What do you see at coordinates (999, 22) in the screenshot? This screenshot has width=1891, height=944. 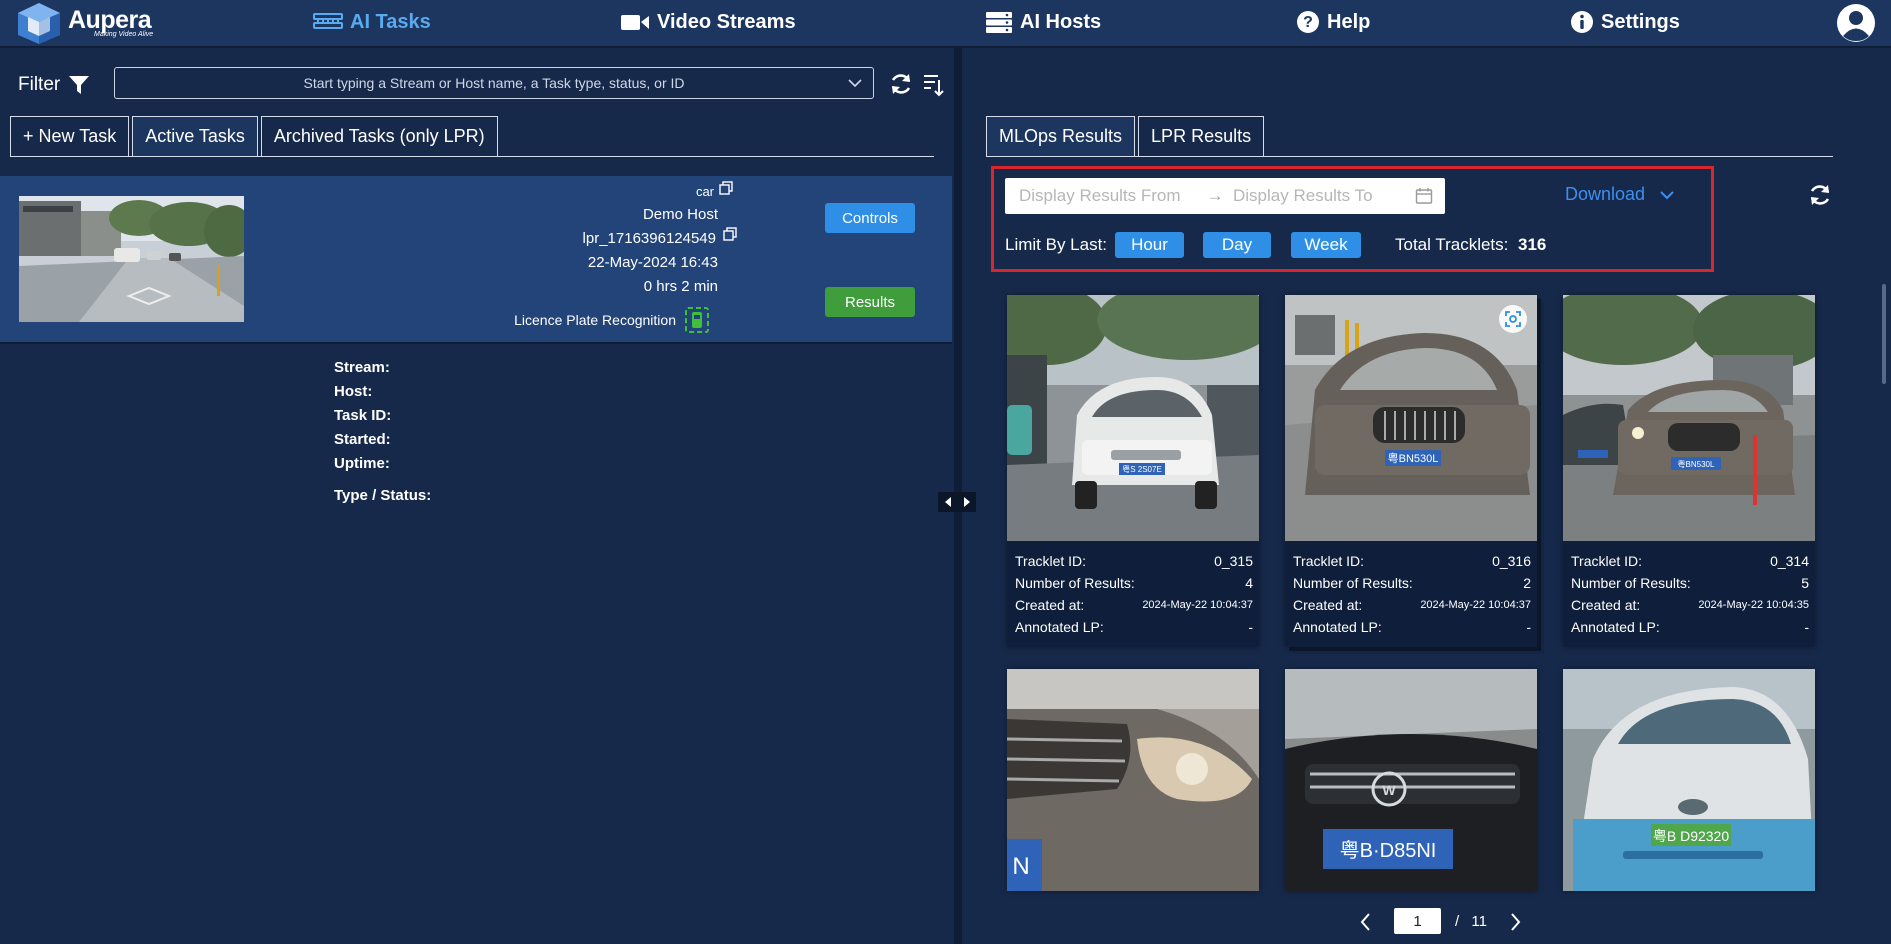 I see `server-stack-icon` at bounding box center [999, 22].